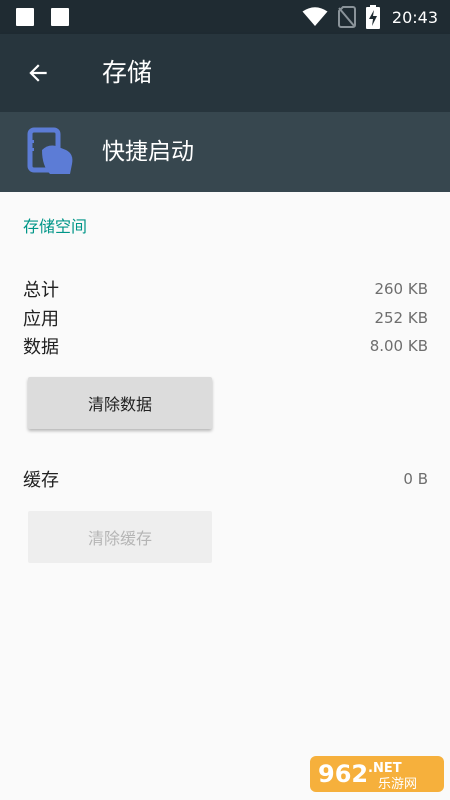 Image resolution: width=450 pixels, height=800 pixels. Describe the element at coordinates (415, 479) in the screenshot. I see `row-value: 0 B` at that location.